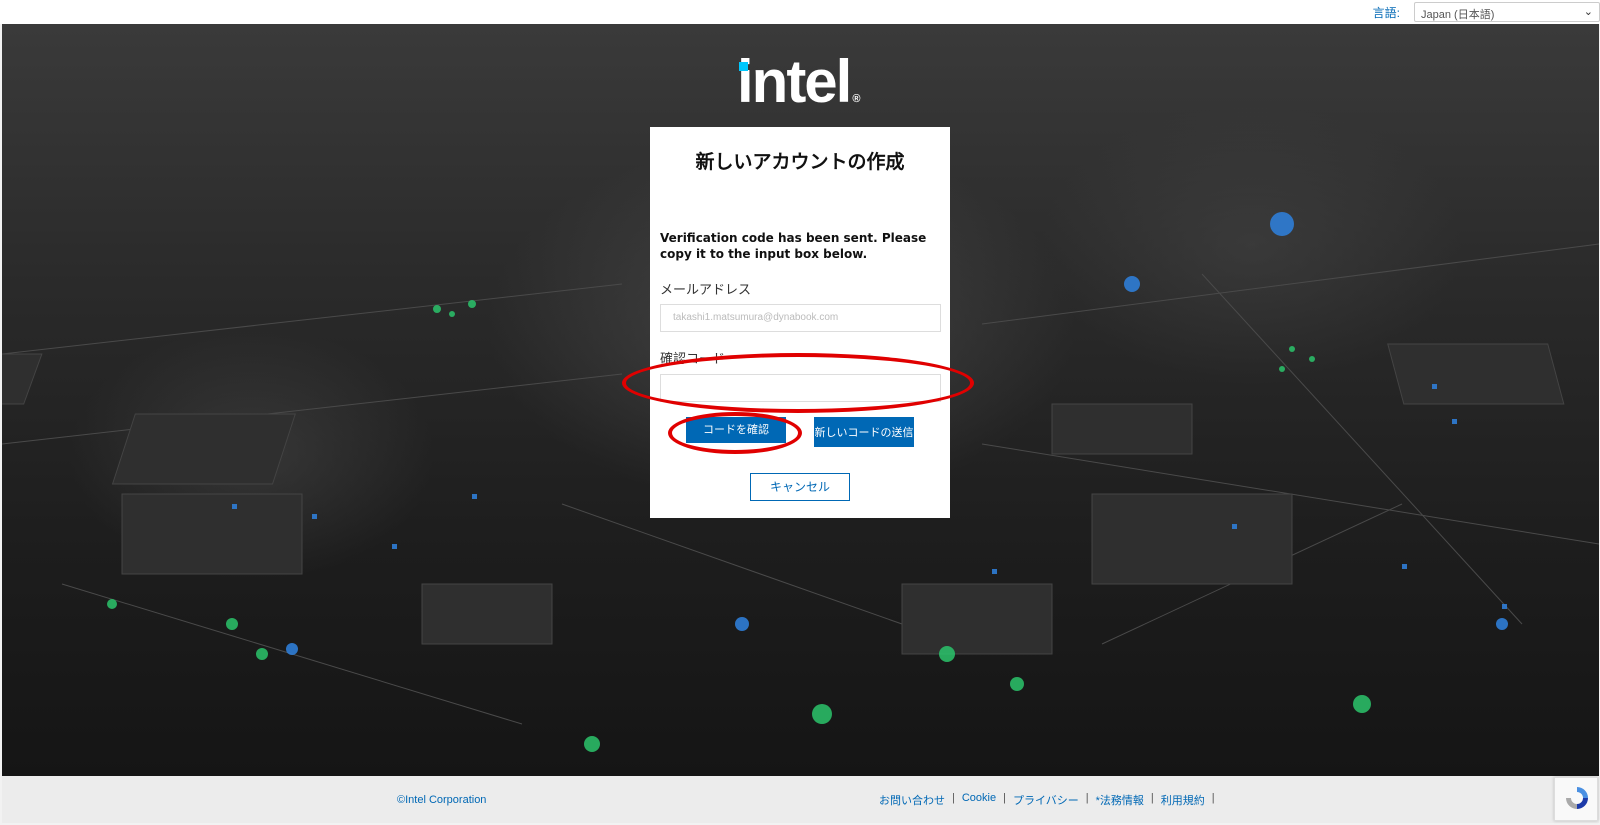 The image size is (1600, 825). Describe the element at coordinates (800, 487) in the screenshot. I see `cancel-button: キャンセル` at that location.